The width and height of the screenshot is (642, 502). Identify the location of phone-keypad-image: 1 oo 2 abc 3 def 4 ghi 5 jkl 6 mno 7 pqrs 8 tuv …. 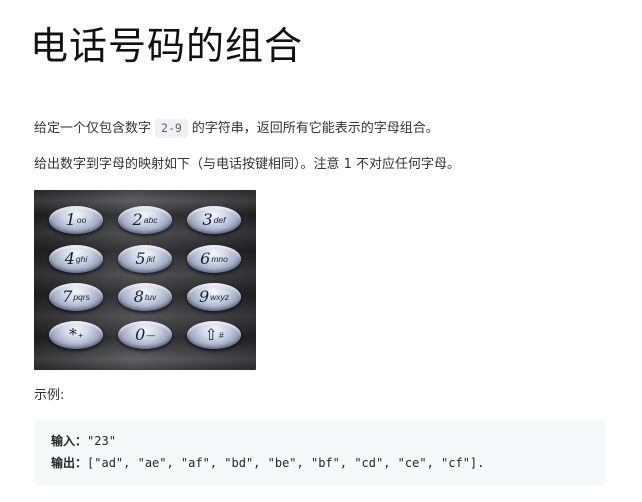
(145, 280).